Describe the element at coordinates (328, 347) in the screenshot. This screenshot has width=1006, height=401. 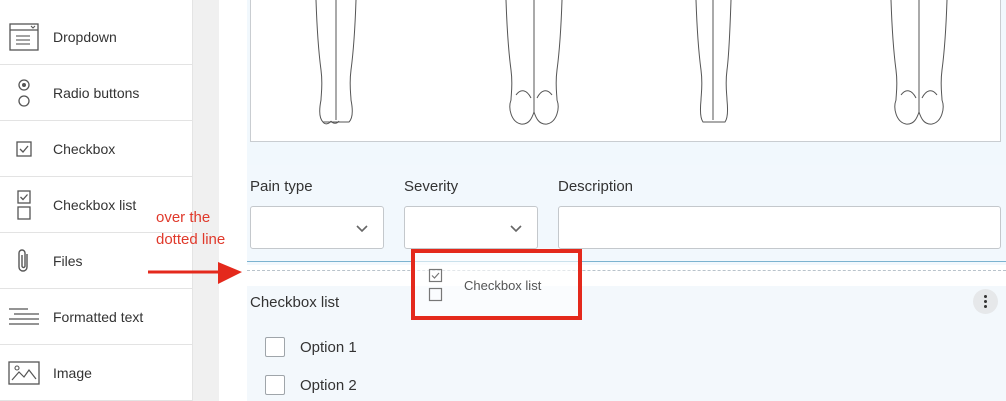
I see `option-1-label: Option 1` at that location.